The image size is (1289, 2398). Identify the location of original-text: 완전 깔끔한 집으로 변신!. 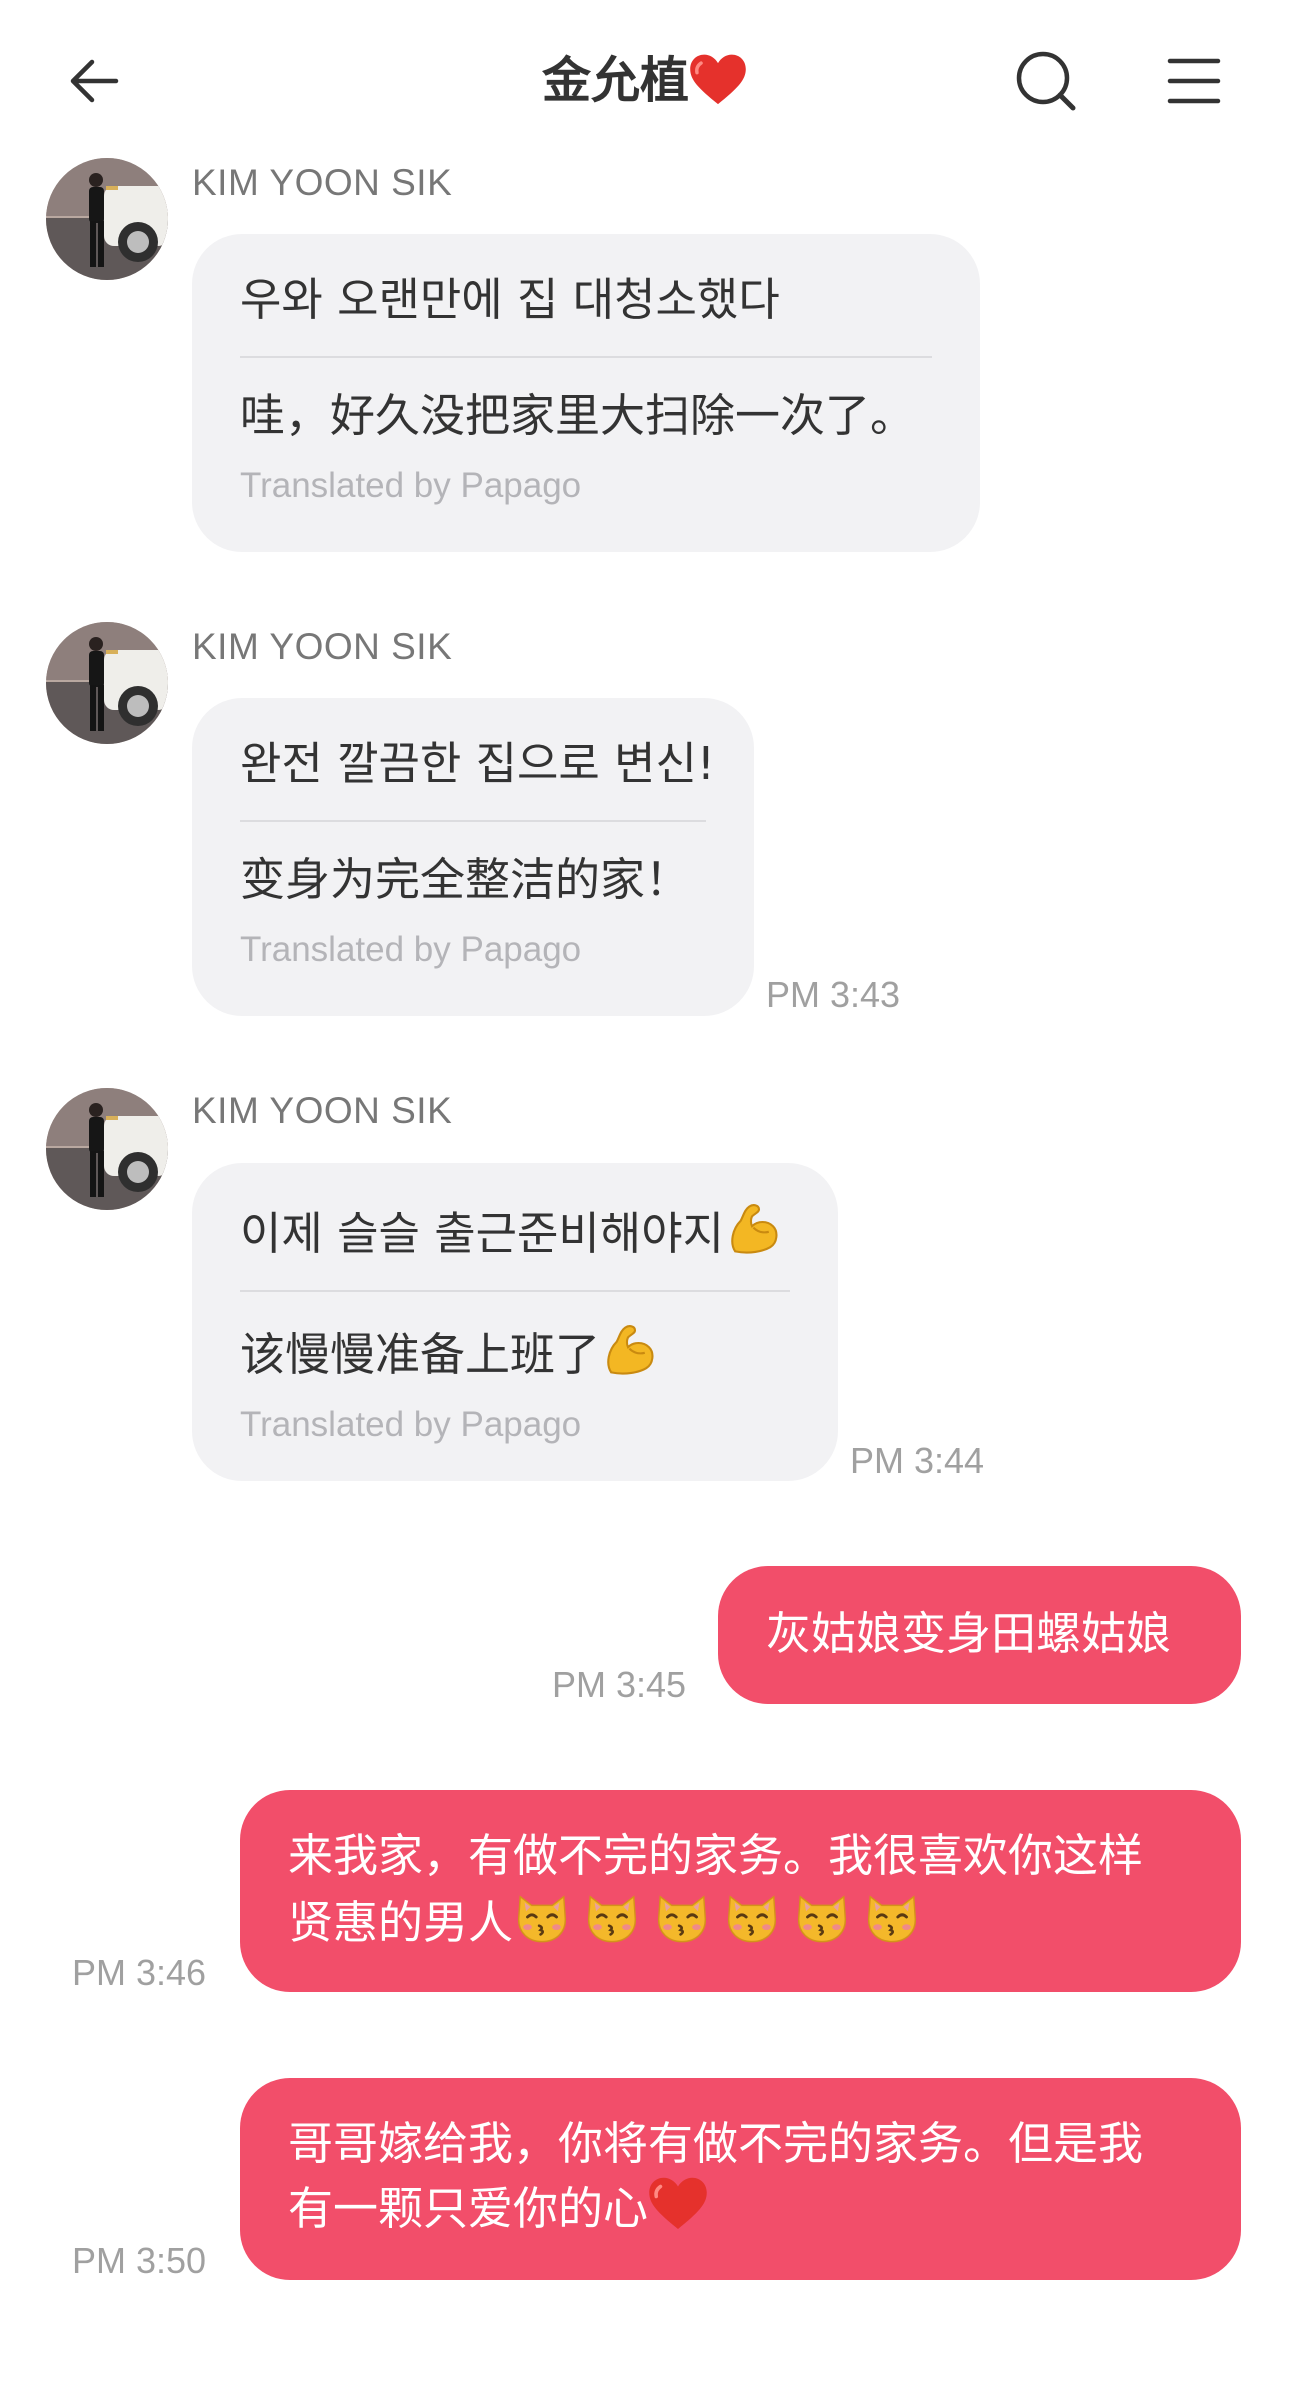
(477, 763).